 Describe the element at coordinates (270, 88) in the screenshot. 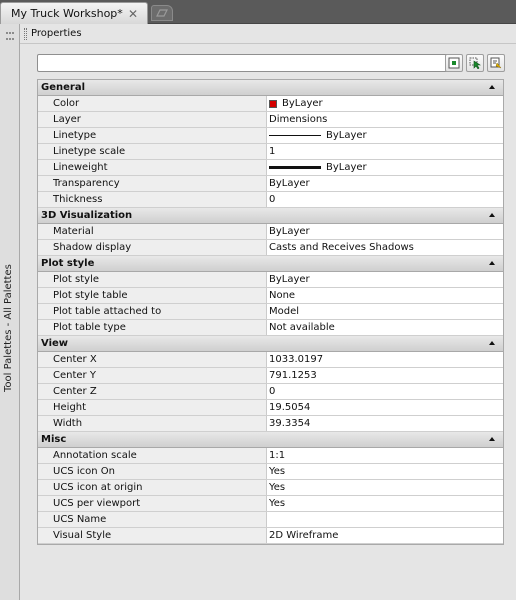

I see `section-header-general: General` at that location.